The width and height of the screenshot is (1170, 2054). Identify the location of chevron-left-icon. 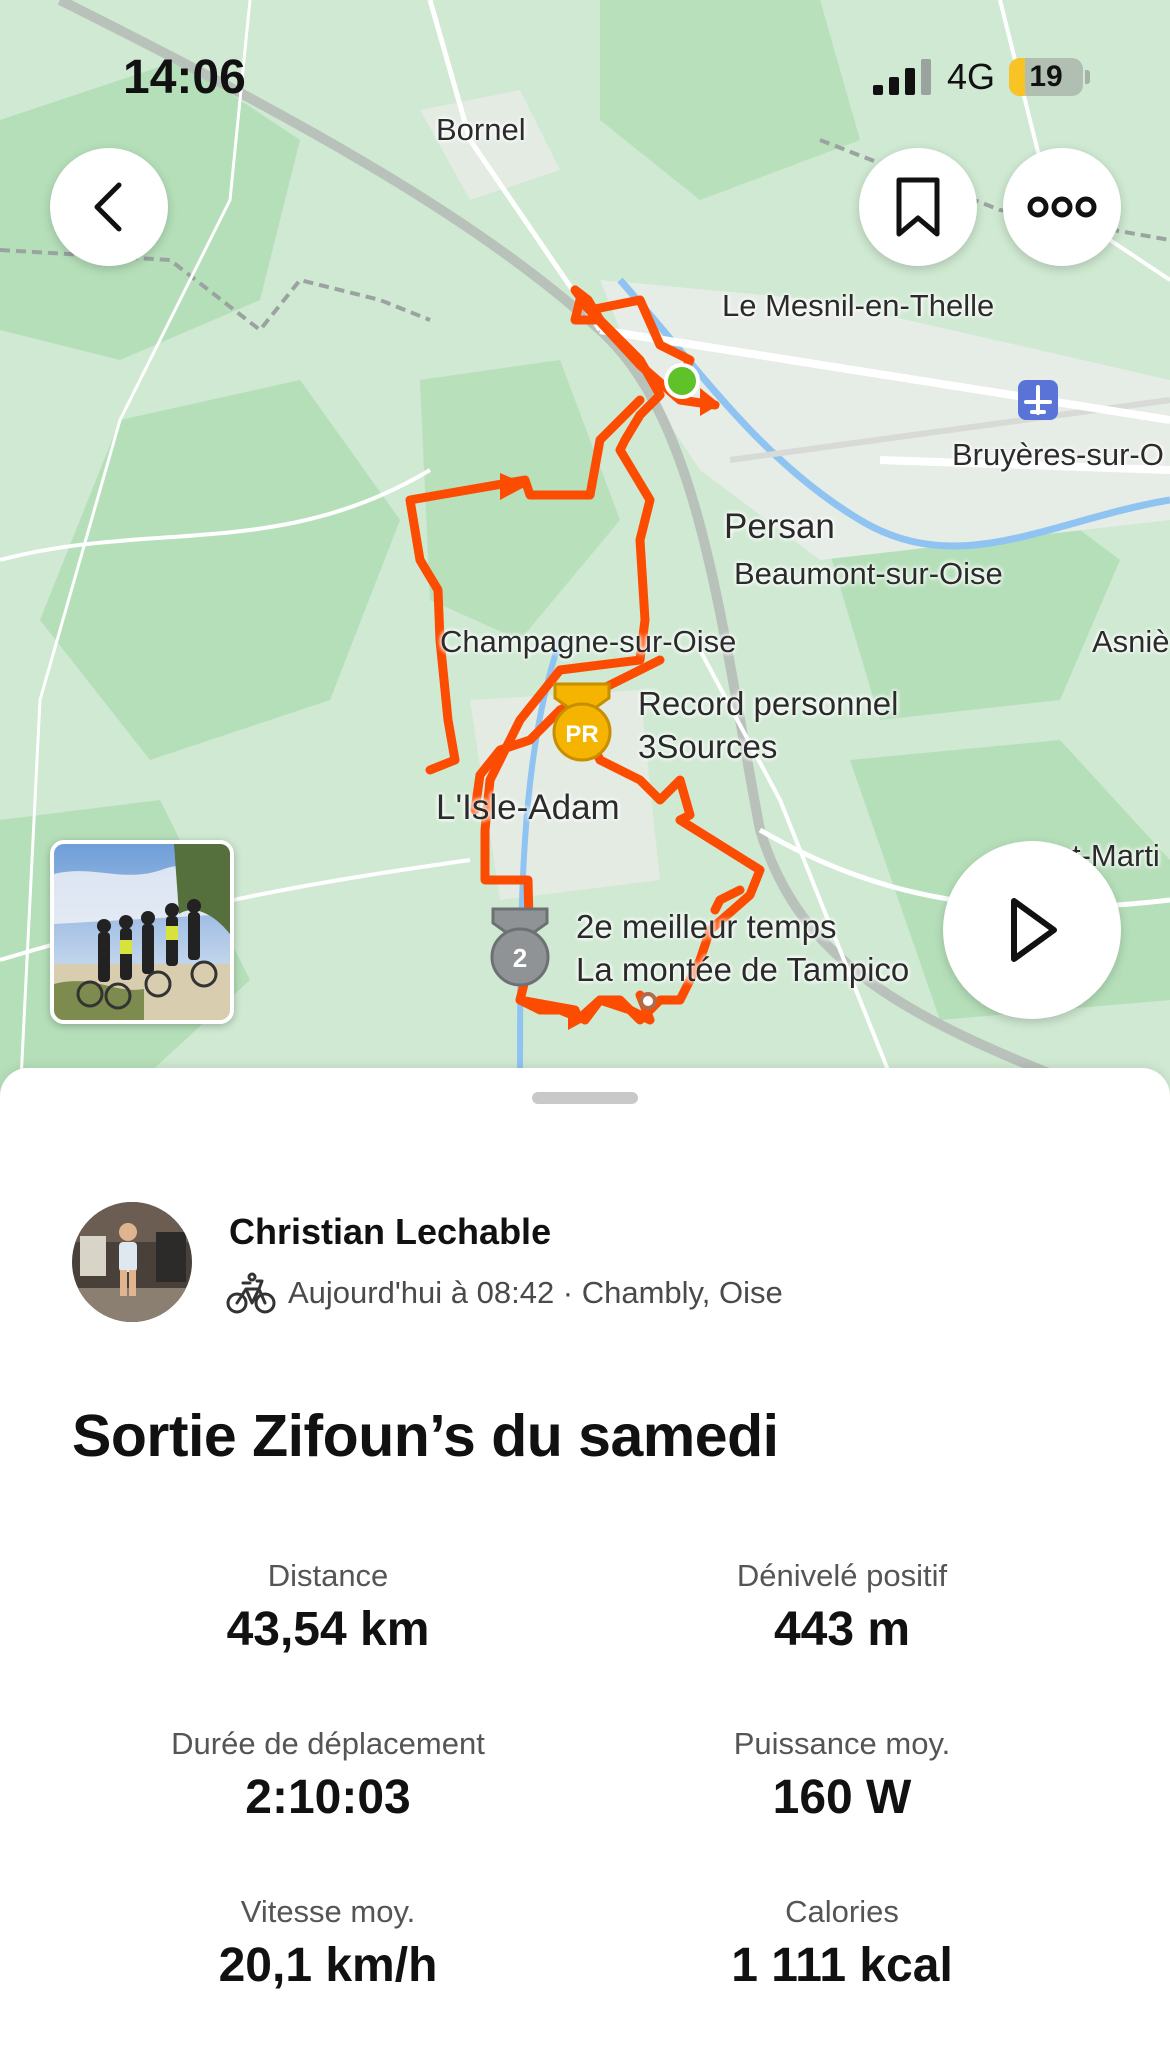
(108, 207).